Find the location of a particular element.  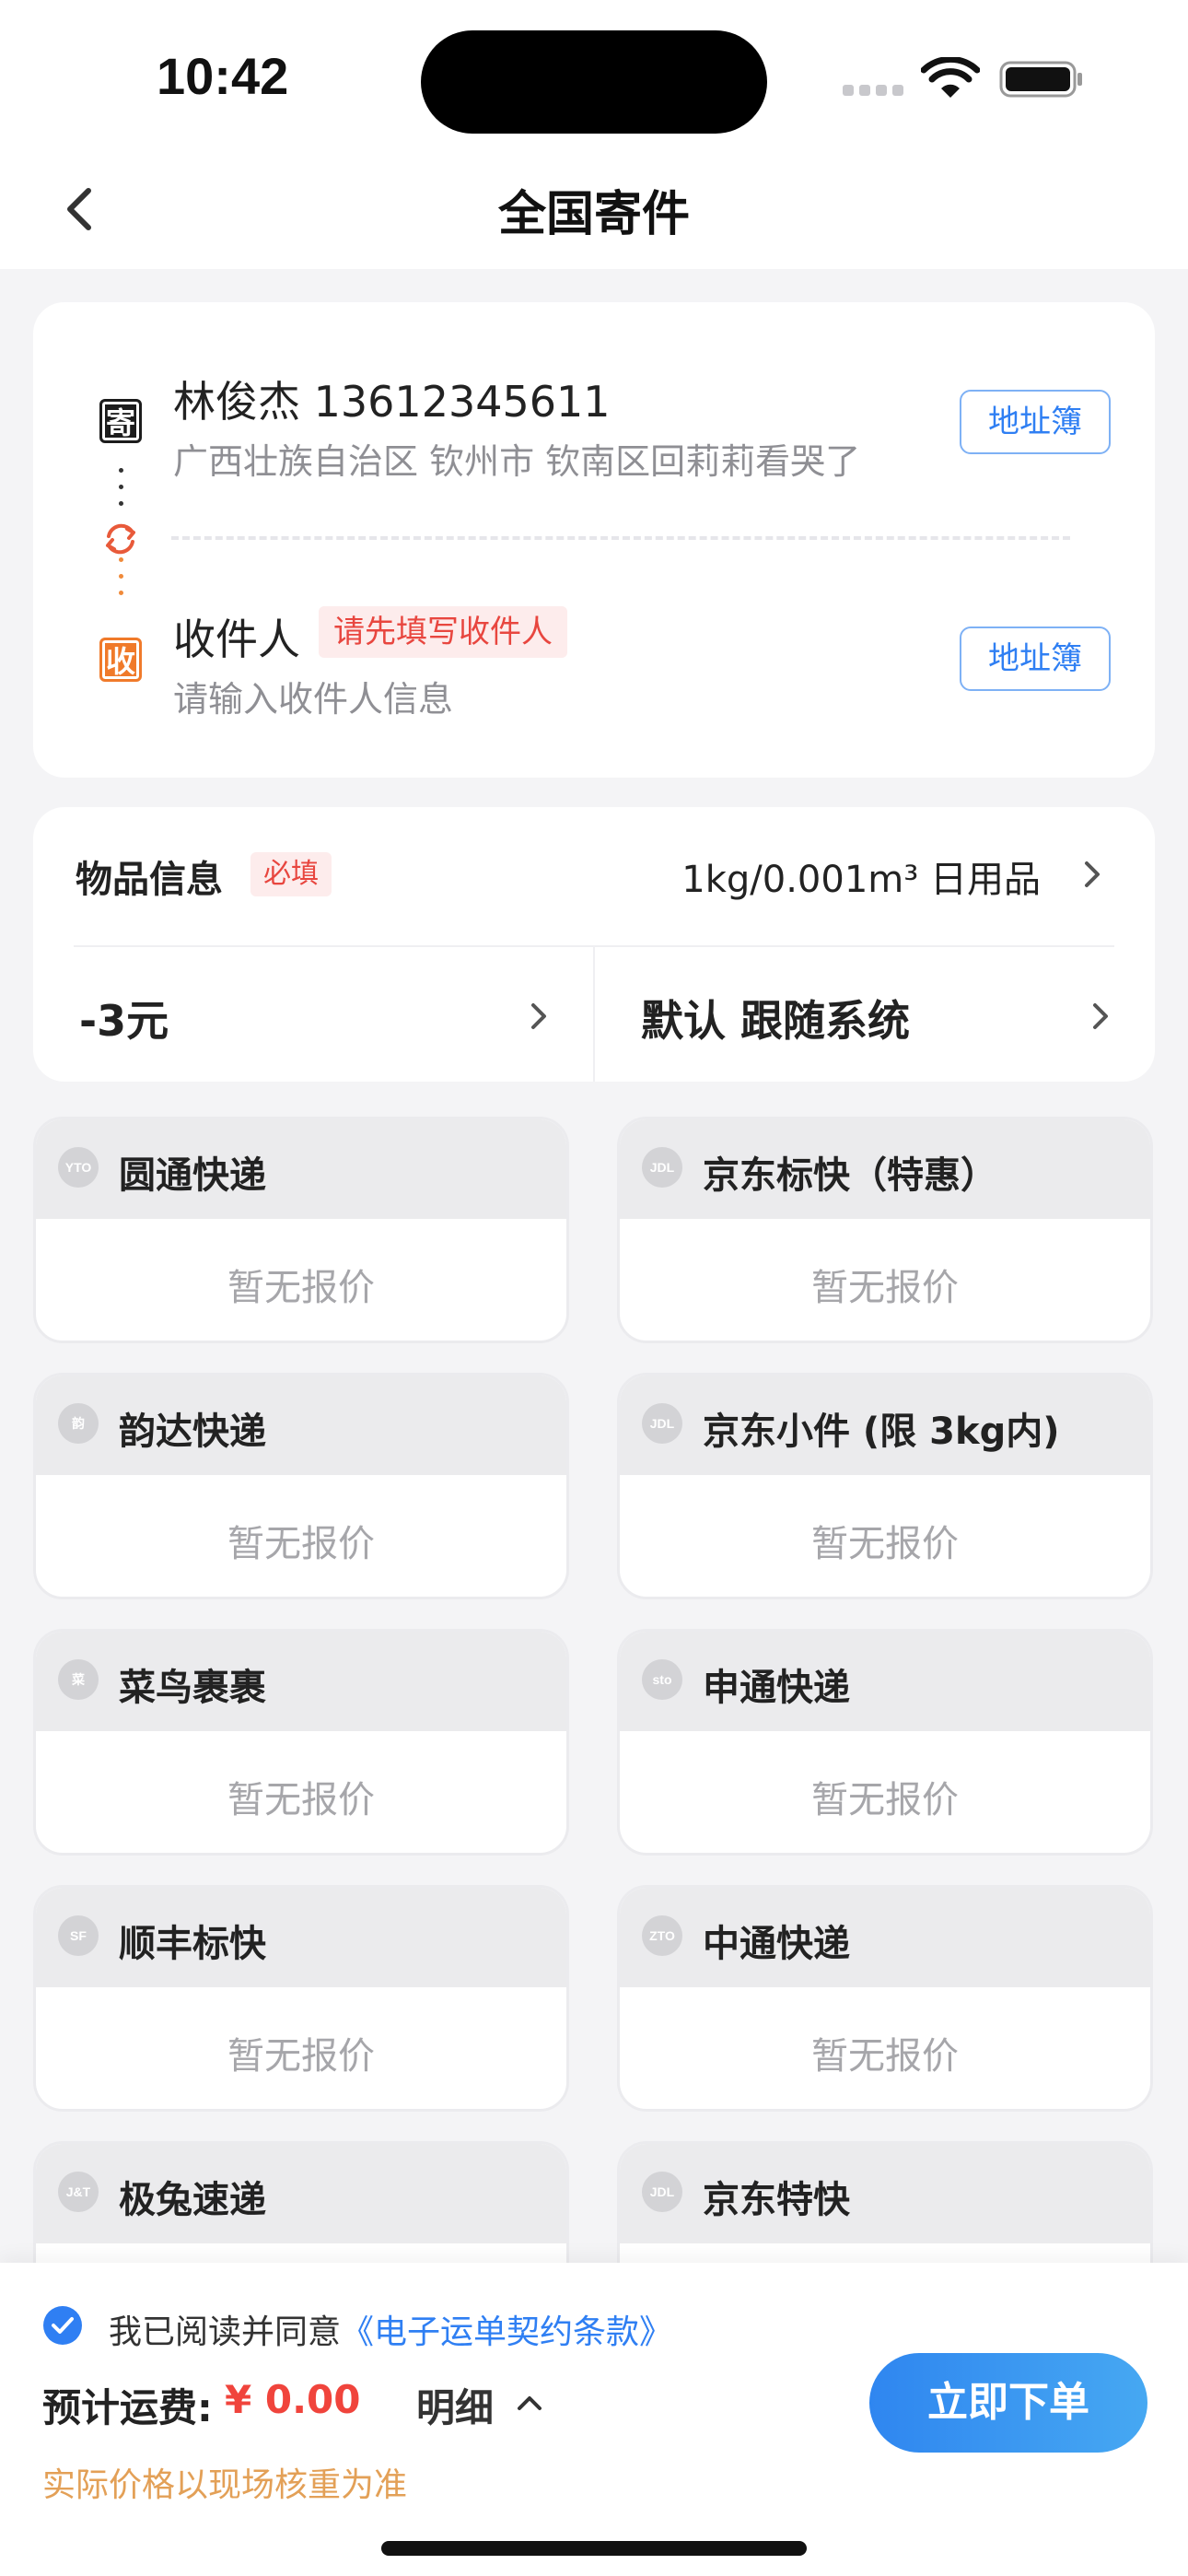

courier-name: 京东小件 (限 3kg内) is located at coordinates (881, 1432).